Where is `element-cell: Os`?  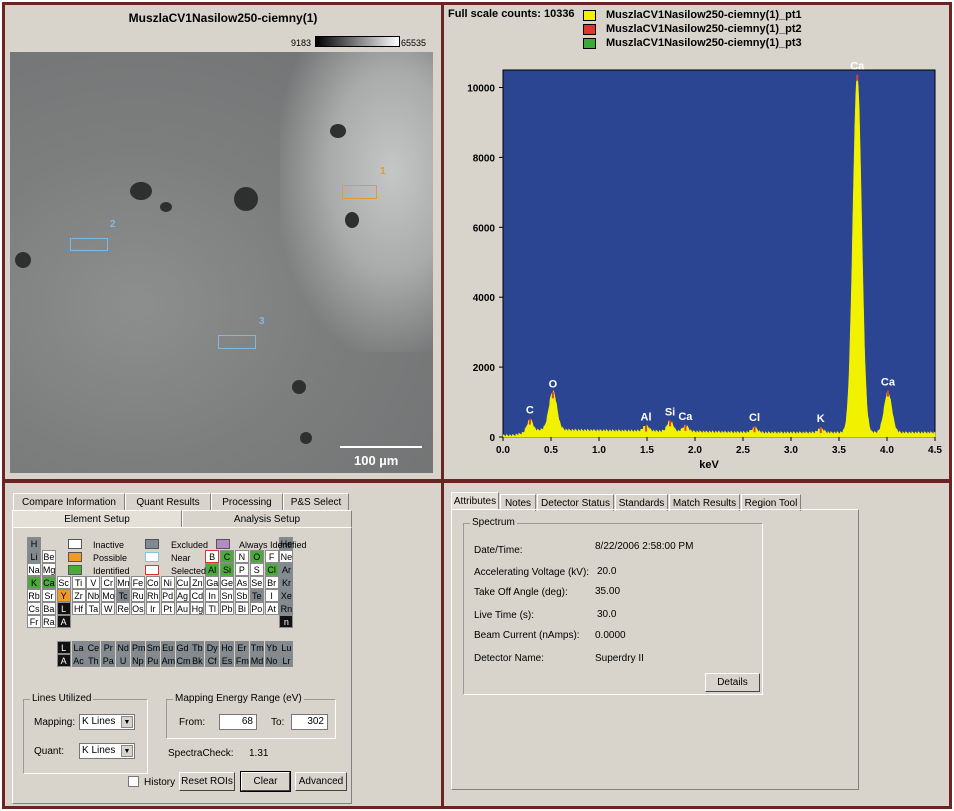 element-cell: Os is located at coordinates (137, 608).